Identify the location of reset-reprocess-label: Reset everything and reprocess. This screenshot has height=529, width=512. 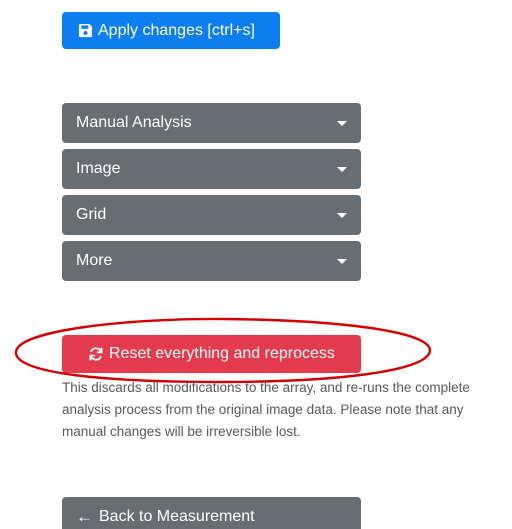
(222, 353).